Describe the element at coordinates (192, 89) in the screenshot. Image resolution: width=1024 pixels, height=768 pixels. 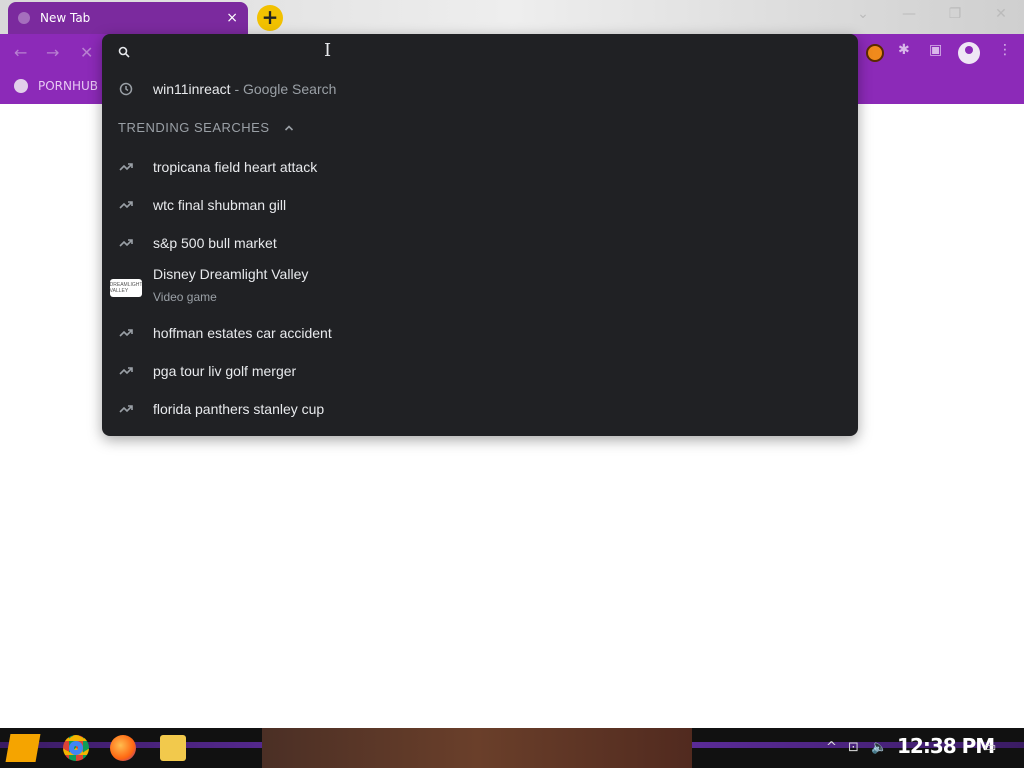
I see `history-query: win11inreact` at that location.